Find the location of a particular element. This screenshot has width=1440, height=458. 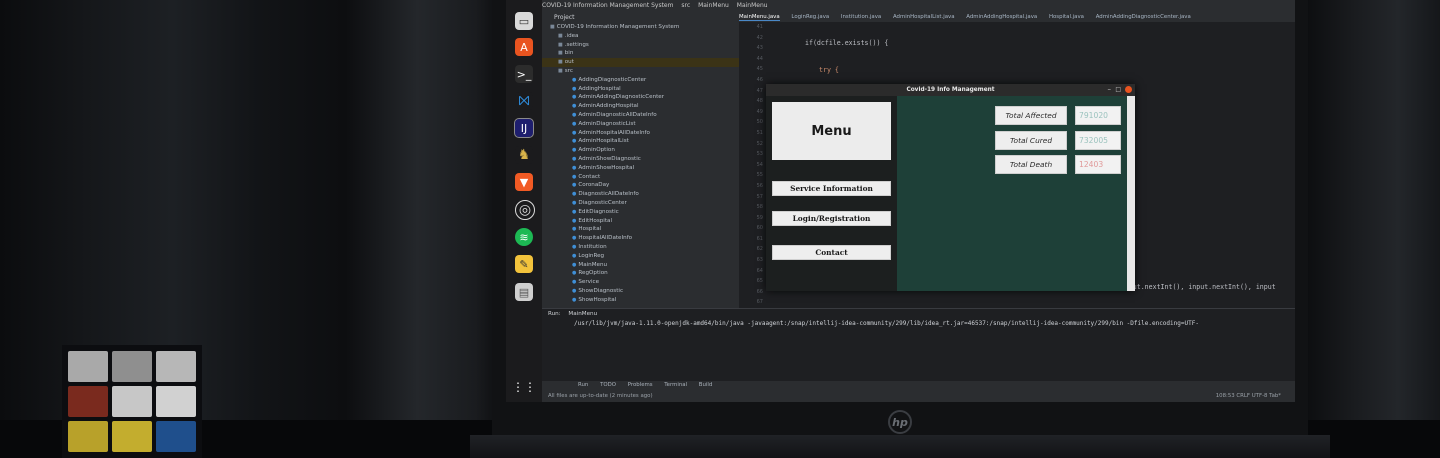

tree-class: AdminOption is located at coordinates (640, 150).